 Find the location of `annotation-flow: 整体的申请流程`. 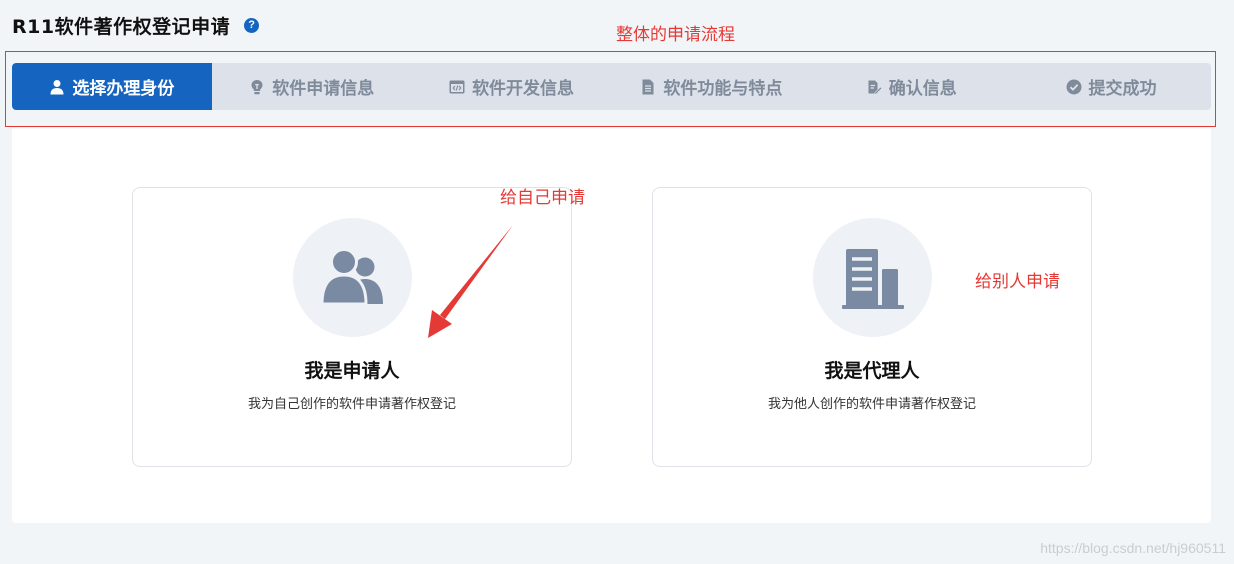

annotation-flow: 整体的申请流程 is located at coordinates (675, 35).